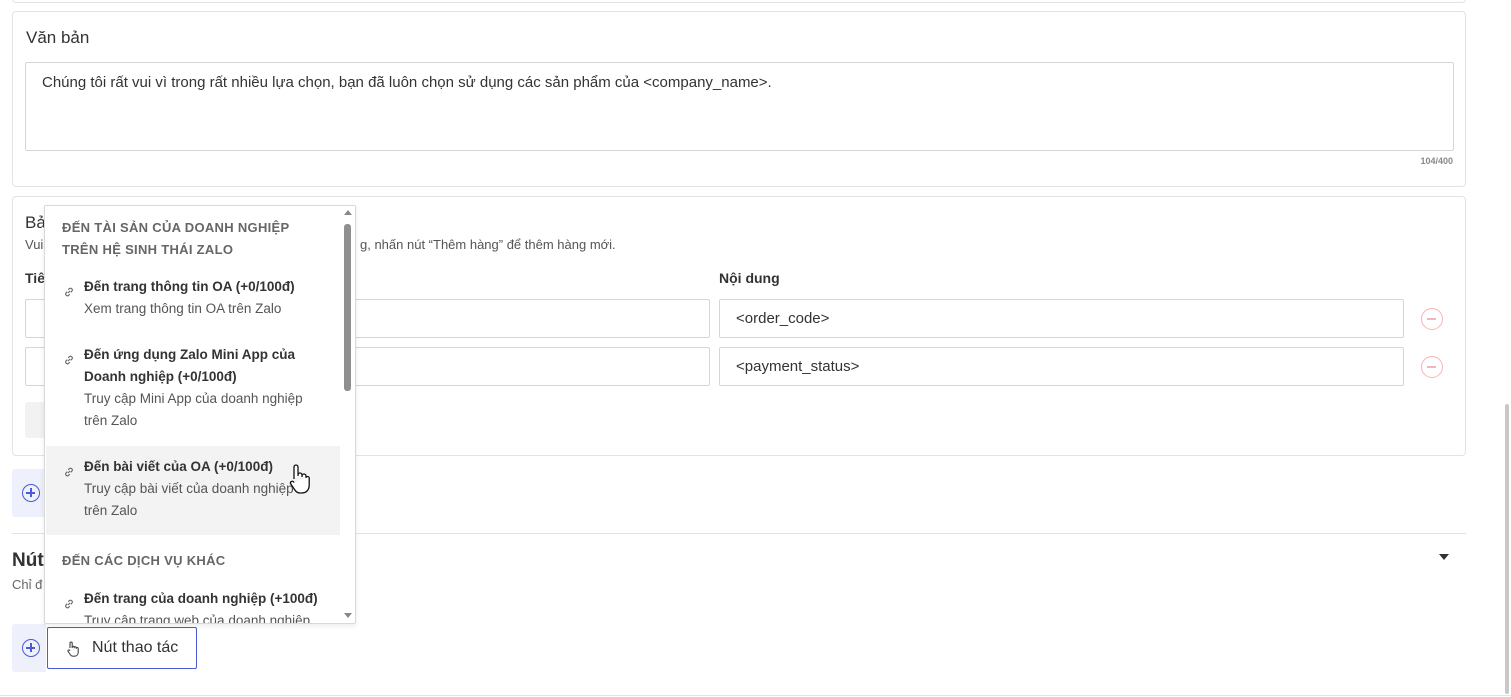 The image size is (1511, 697). Describe the element at coordinates (347, 307) in the screenshot. I see `dropdown-scroll-thumb` at that location.